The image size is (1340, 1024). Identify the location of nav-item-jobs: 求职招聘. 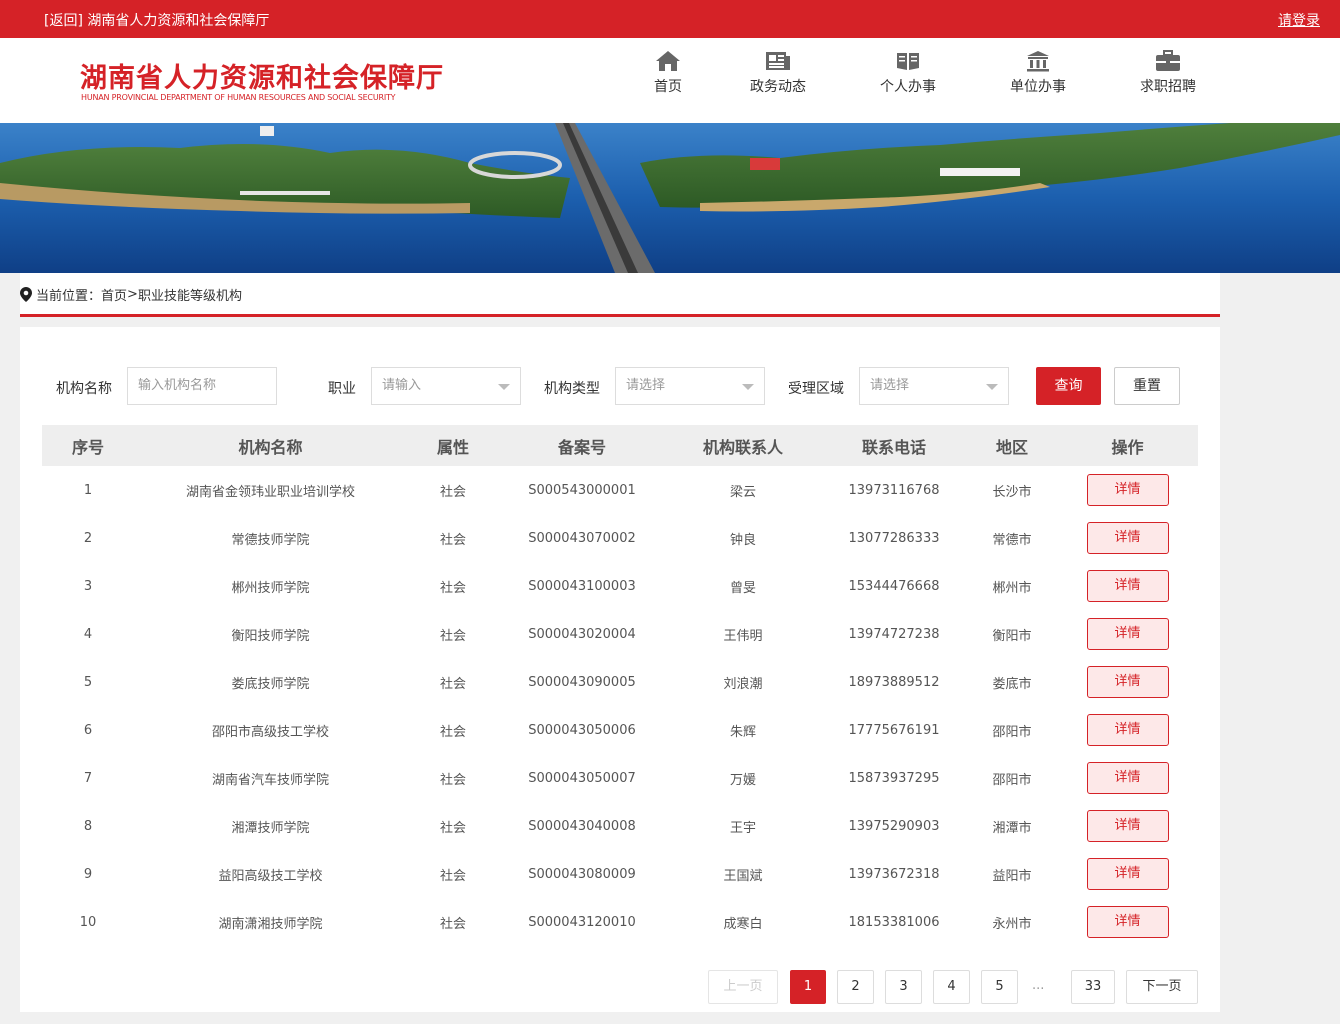
(1168, 73).